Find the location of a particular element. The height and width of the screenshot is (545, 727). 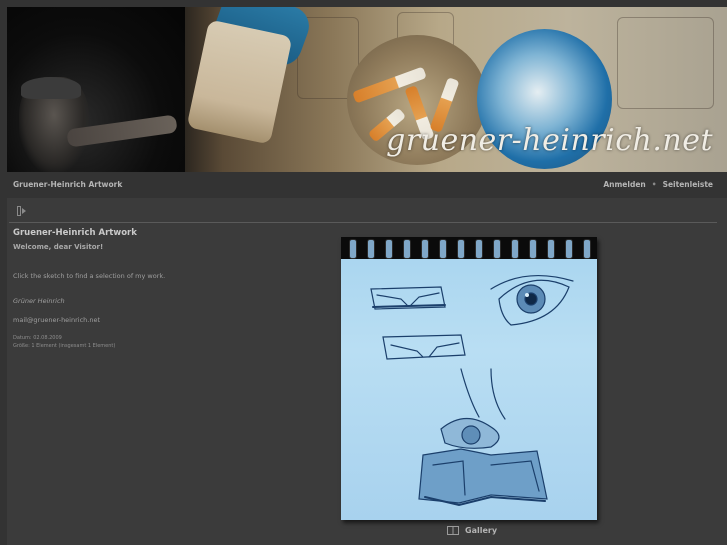

gallery-caption: Gallery is located at coordinates (472, 533).